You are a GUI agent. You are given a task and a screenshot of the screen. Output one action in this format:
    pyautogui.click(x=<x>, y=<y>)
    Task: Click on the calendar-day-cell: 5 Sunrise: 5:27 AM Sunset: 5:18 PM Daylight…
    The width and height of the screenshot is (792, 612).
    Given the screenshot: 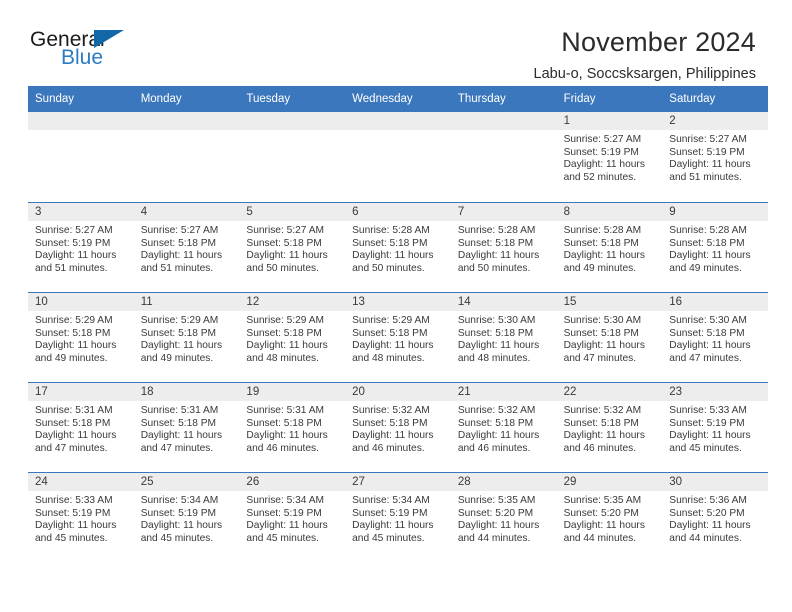 What is the action you would take?
    pyautogui.click(x=292, y=247)
    